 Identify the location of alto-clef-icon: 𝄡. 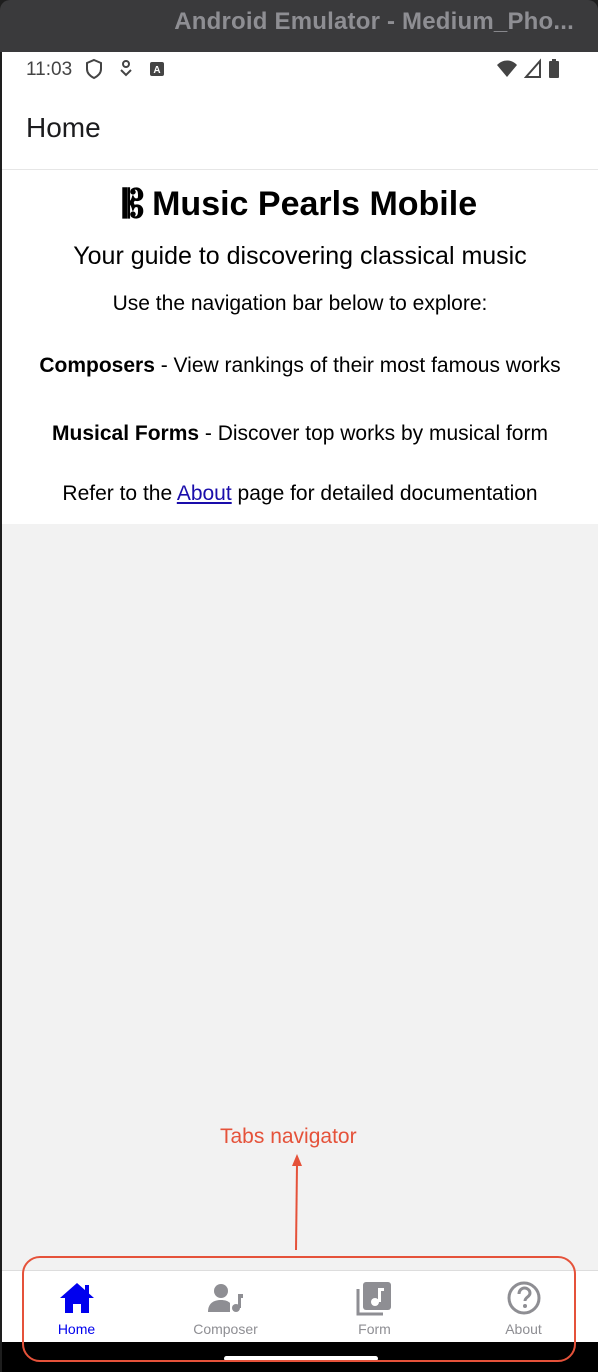
(133, 203).